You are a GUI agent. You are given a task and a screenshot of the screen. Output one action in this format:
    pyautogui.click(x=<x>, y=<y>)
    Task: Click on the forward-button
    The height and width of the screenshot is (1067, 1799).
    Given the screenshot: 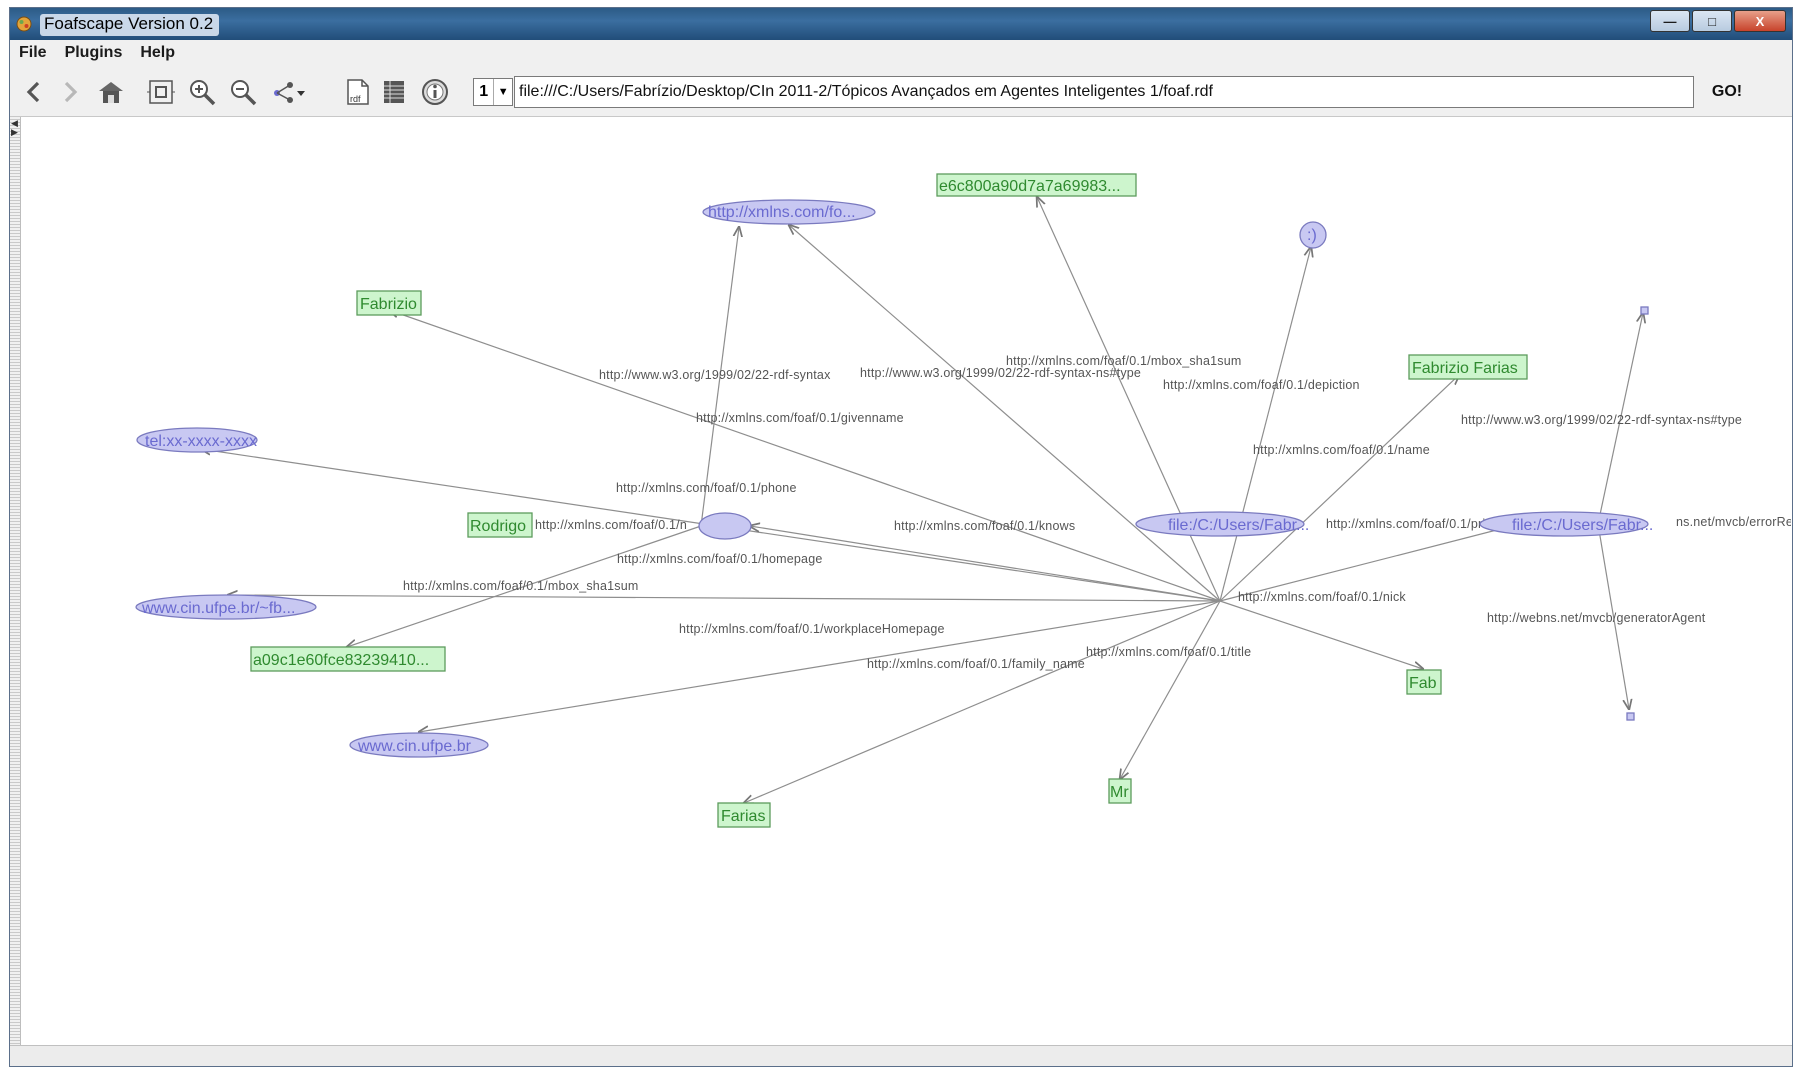 What is the action you would take?
    pyautogui.click(x=70, y=92)
    